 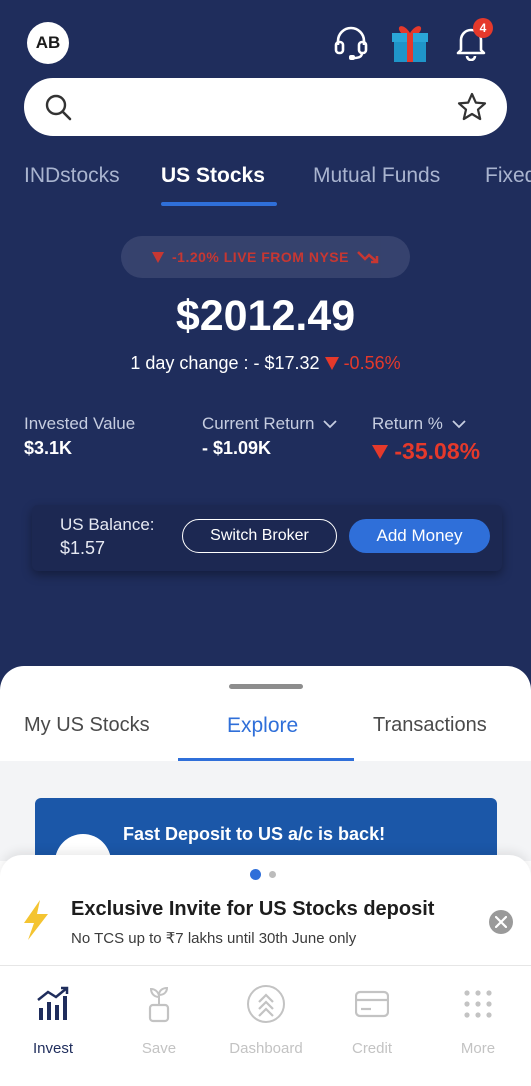 I want to click on nav-dashboard-label: Dashboard, so click(x=266, y=1048).